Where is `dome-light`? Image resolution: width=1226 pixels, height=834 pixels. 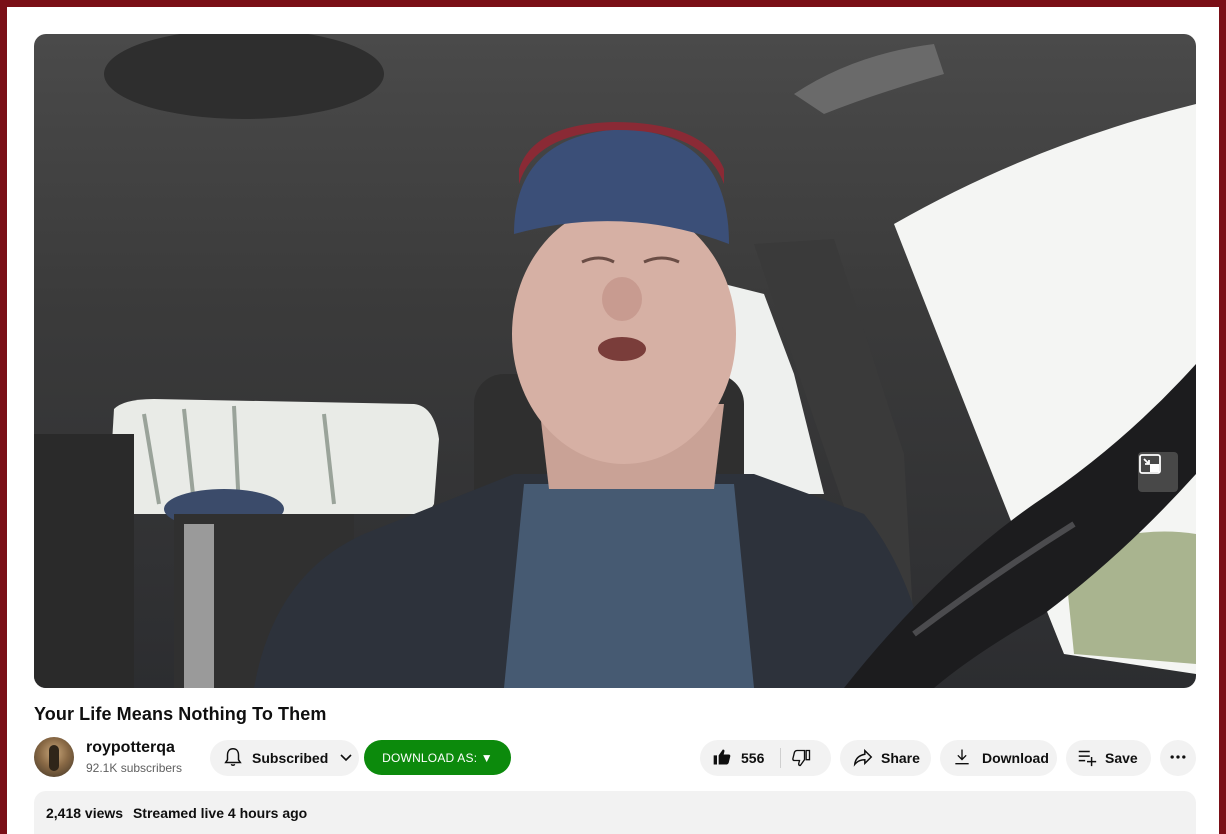
dome-light is located at coordinates (244, 76).